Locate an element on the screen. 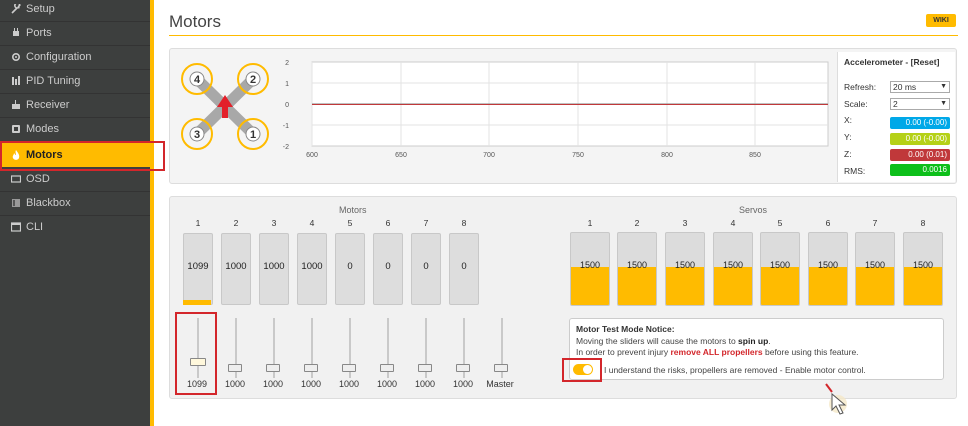 The width and height of the screenshot is (968, 426). motor-number: 6 is located at coordinates (388, 223).